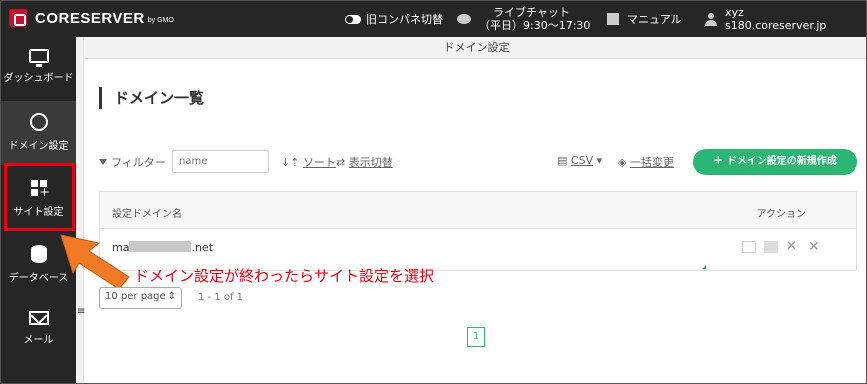  I want to click on sidebar-item-domain: ドメイン設定, so click(38, 133).